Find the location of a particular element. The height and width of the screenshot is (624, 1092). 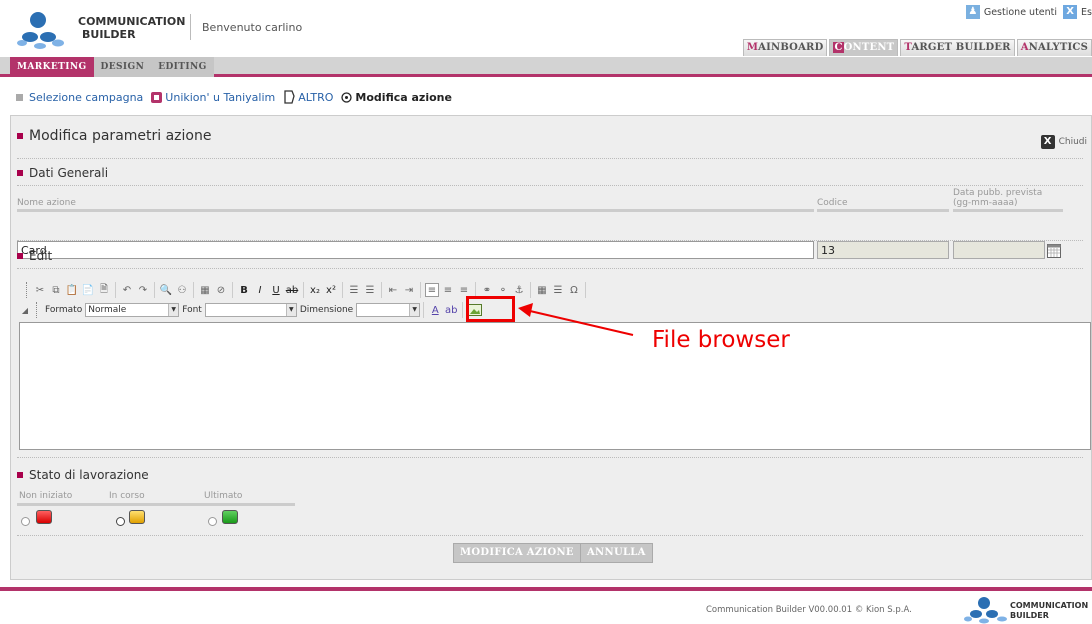

copy-icon: ⧉ is located at coordinates (56, 290).